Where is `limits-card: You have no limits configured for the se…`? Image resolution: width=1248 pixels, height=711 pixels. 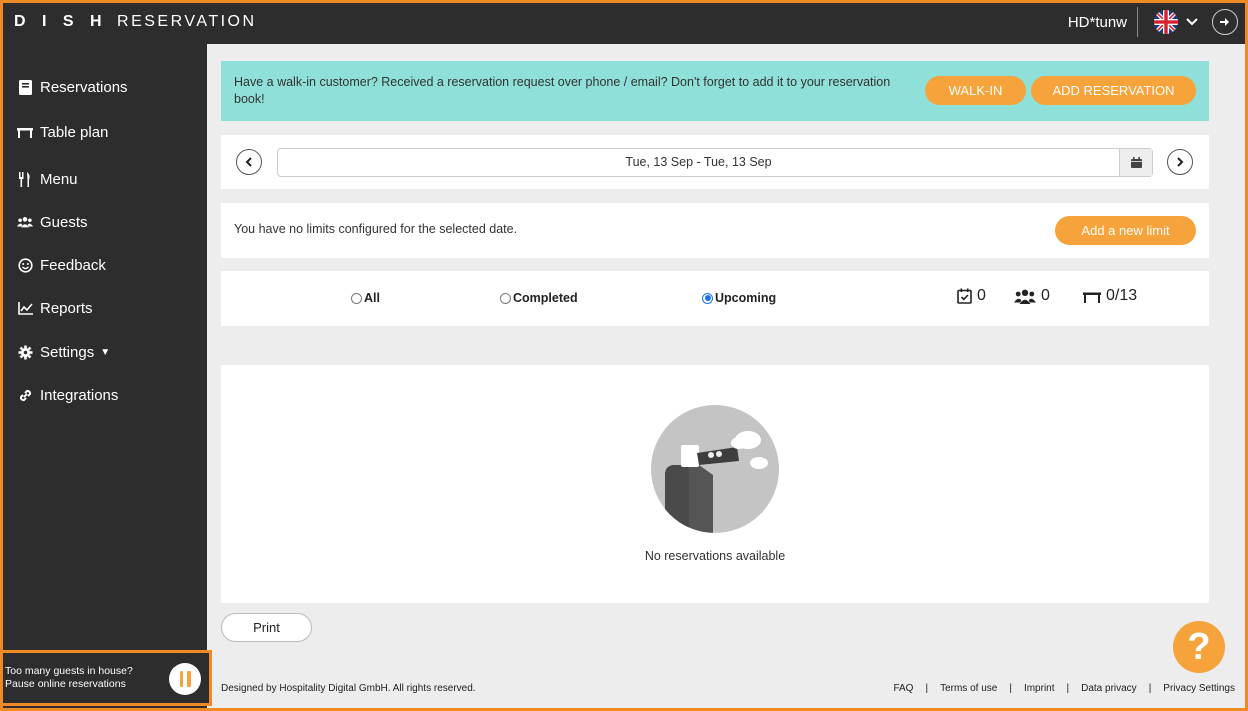
limits-card: You have no limits configured for the se… is located at coordinates (715, 230).